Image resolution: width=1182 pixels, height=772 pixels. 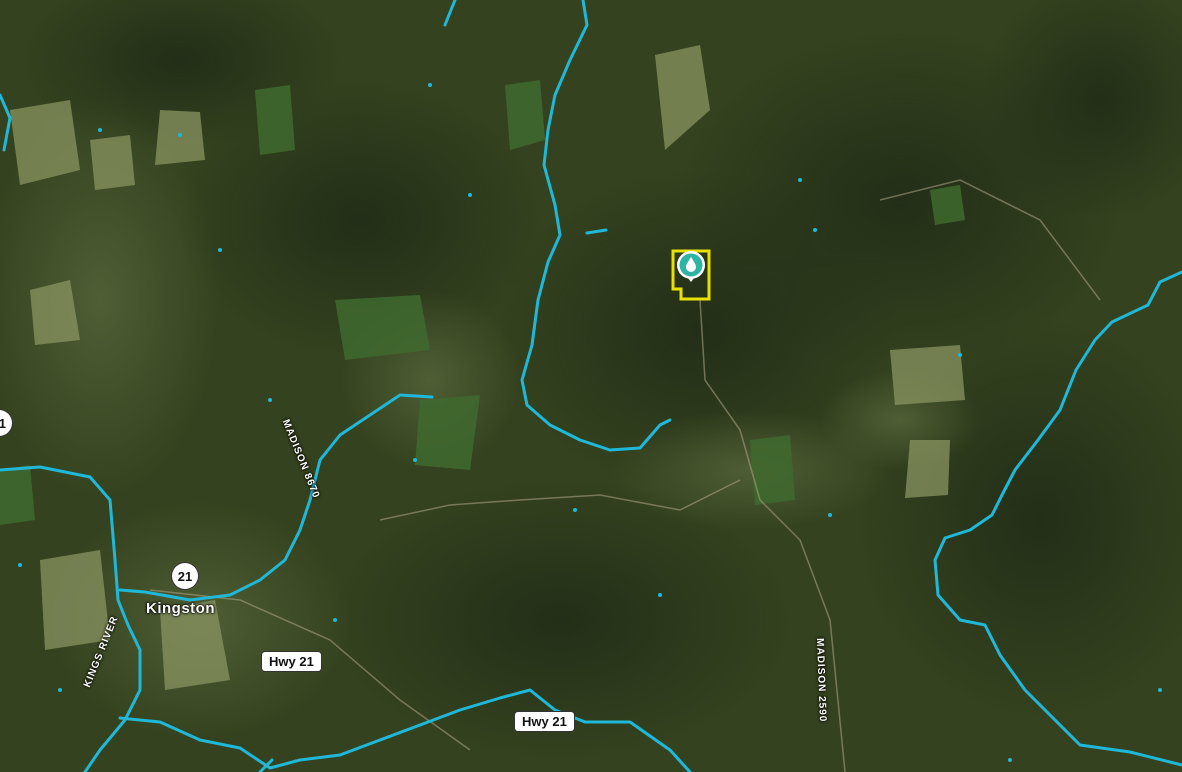 What do you see at coordinates (180, 608) in the screenshot?
I see `town-label-kingston: Kingston` at bounding box center [180, 608].